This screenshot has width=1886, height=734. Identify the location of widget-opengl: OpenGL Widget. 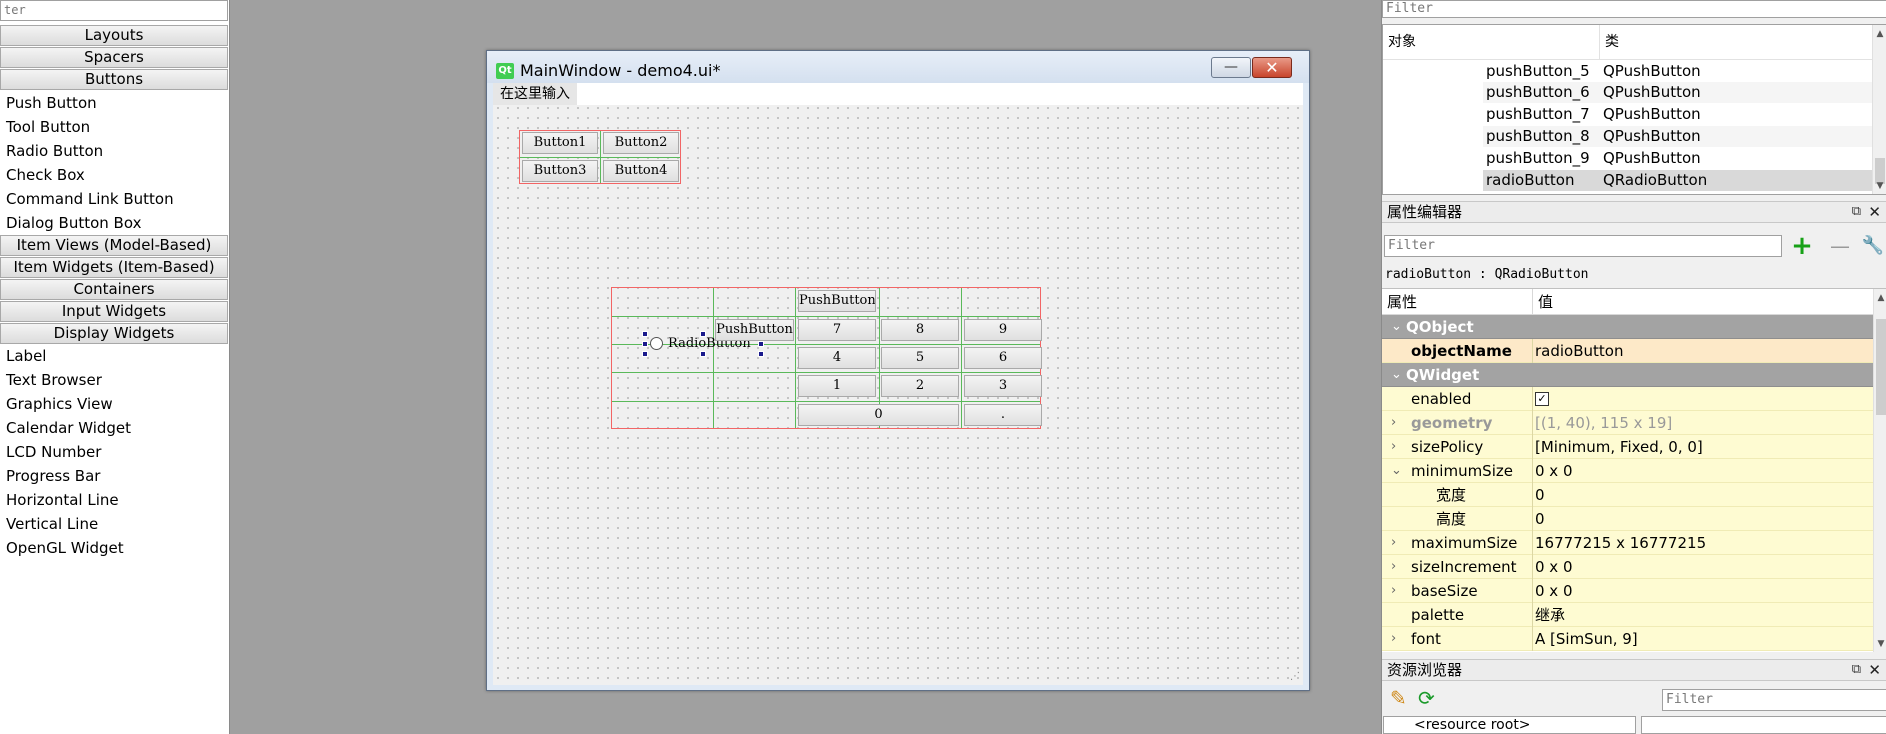
(65, 548).